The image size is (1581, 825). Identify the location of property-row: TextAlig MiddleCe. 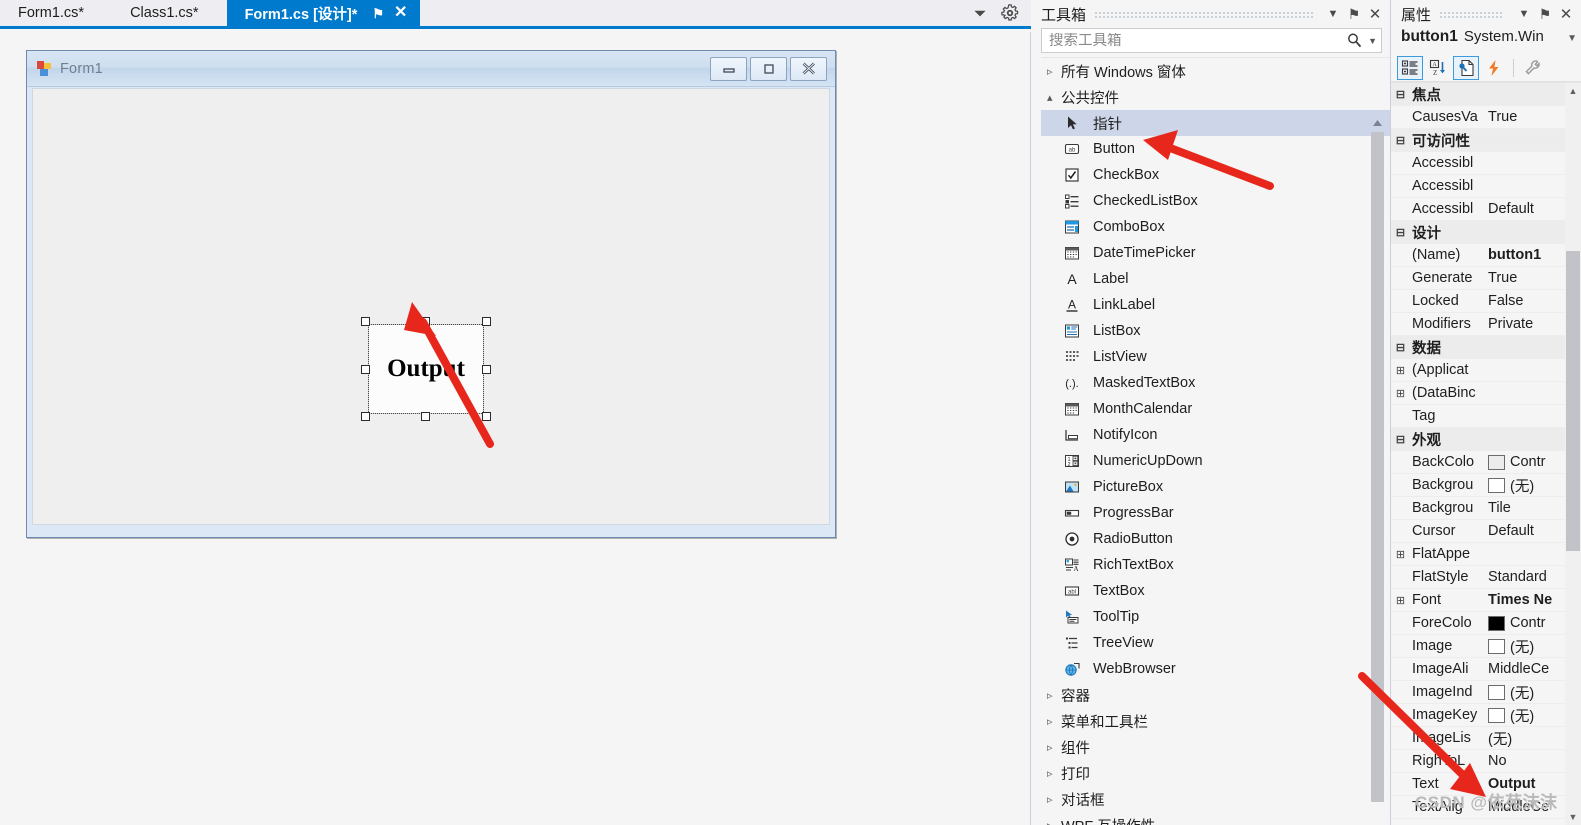
(1486, 807).